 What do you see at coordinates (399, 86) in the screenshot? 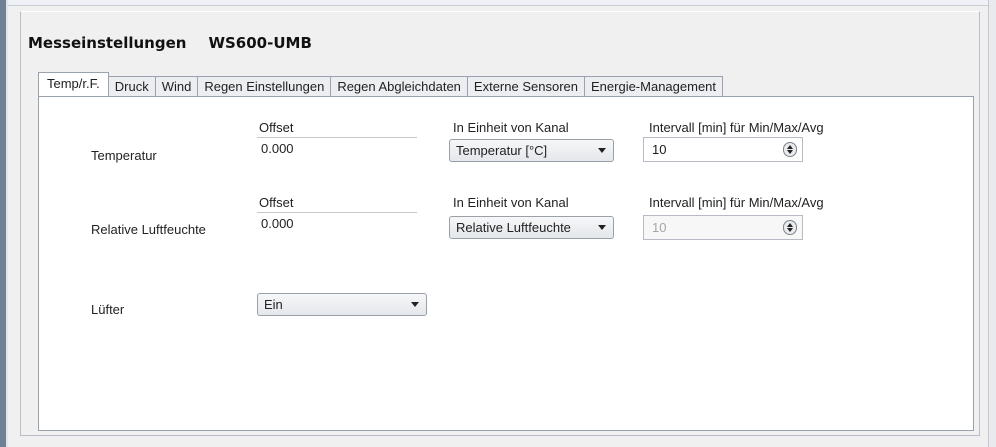
I see `tab-regen-abgleichdaten: Regen Abgleichdaten` at bounding box center [399, 86].